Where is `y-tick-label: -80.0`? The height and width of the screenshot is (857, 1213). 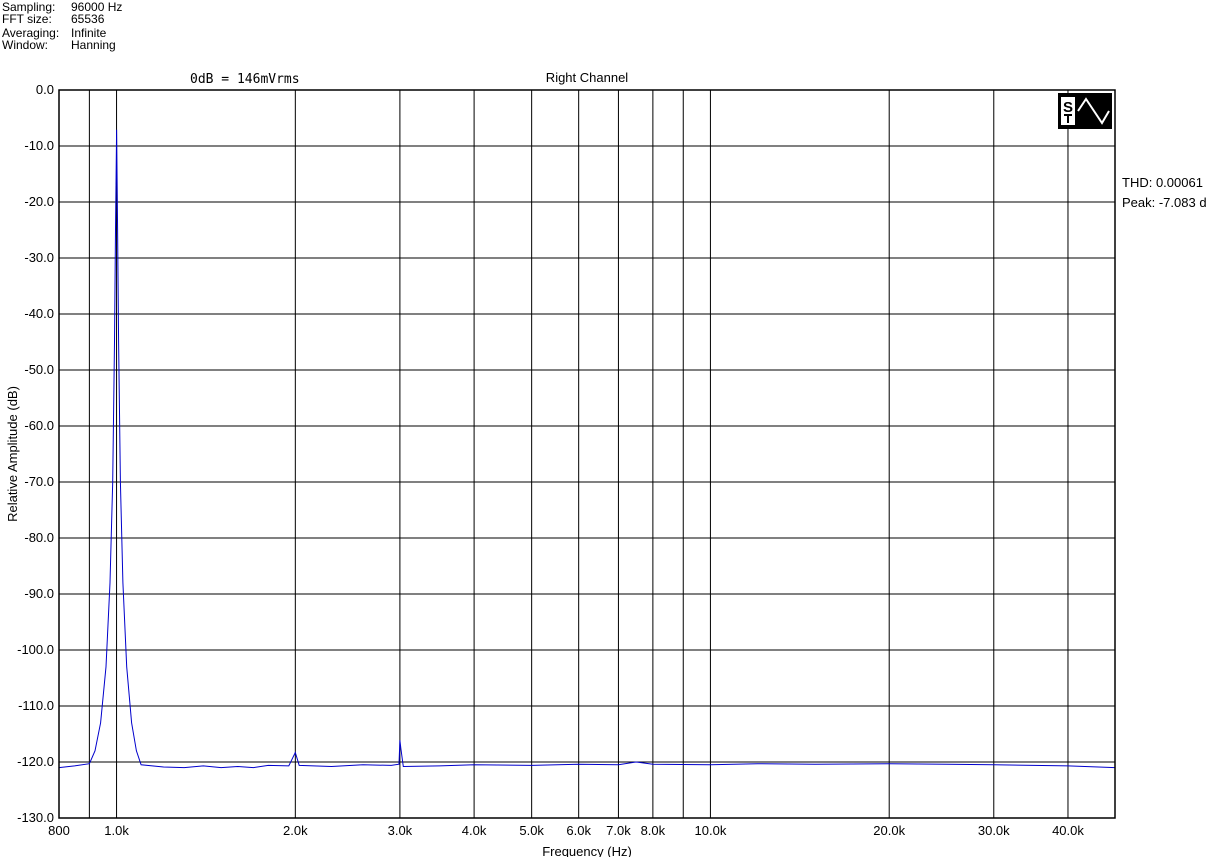
y-tick-label: -80.0 is located at coordinates (39, 537).